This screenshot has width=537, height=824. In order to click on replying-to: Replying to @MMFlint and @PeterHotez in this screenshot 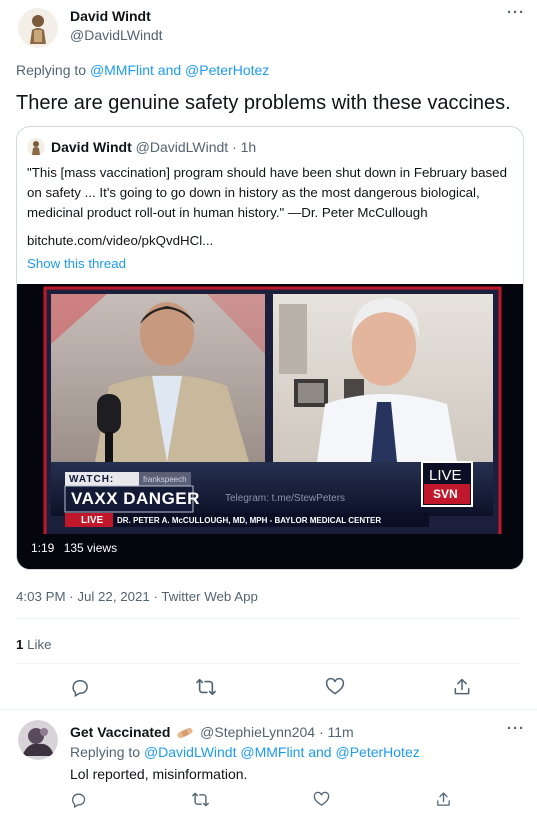, I will do `click(142, 70)`.